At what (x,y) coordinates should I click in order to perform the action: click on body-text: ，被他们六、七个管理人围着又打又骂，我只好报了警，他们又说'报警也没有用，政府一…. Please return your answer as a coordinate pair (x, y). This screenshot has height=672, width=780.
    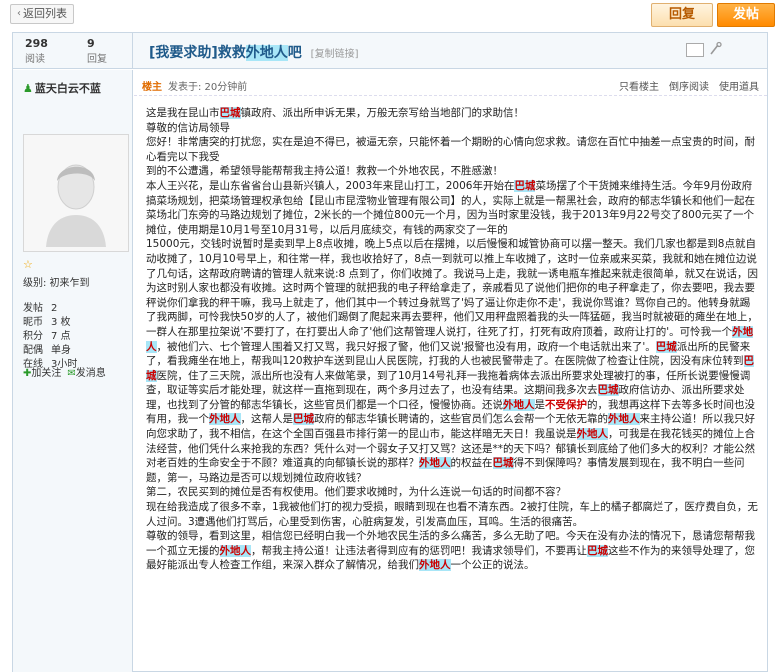
    Looking at the image, I should click on (406, 346).